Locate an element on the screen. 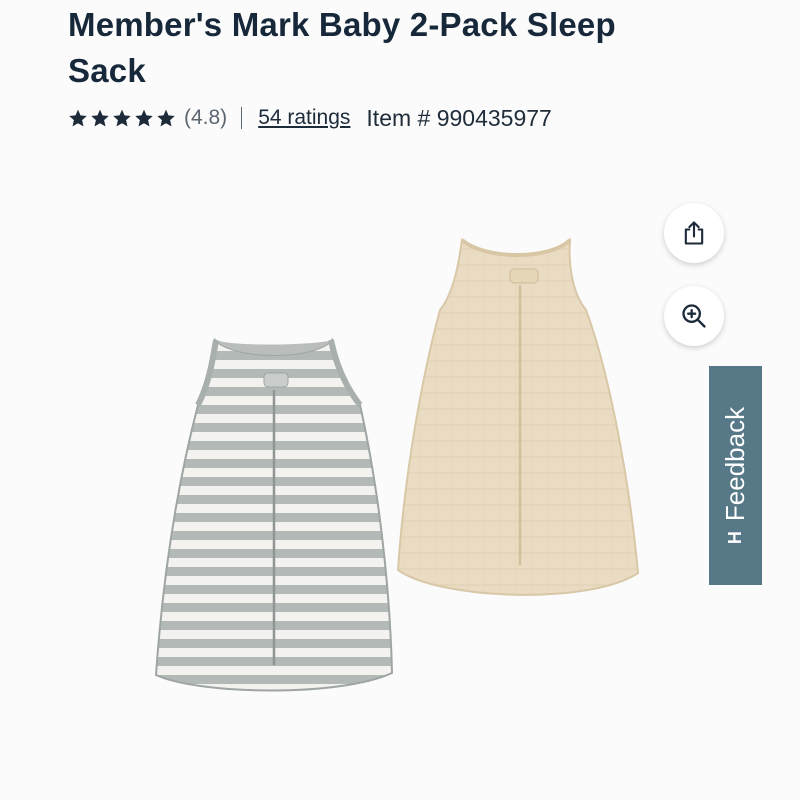 This screenshot has width=800, height=800. grey-striped-sleep-sack is located at coordinates (274, 514).